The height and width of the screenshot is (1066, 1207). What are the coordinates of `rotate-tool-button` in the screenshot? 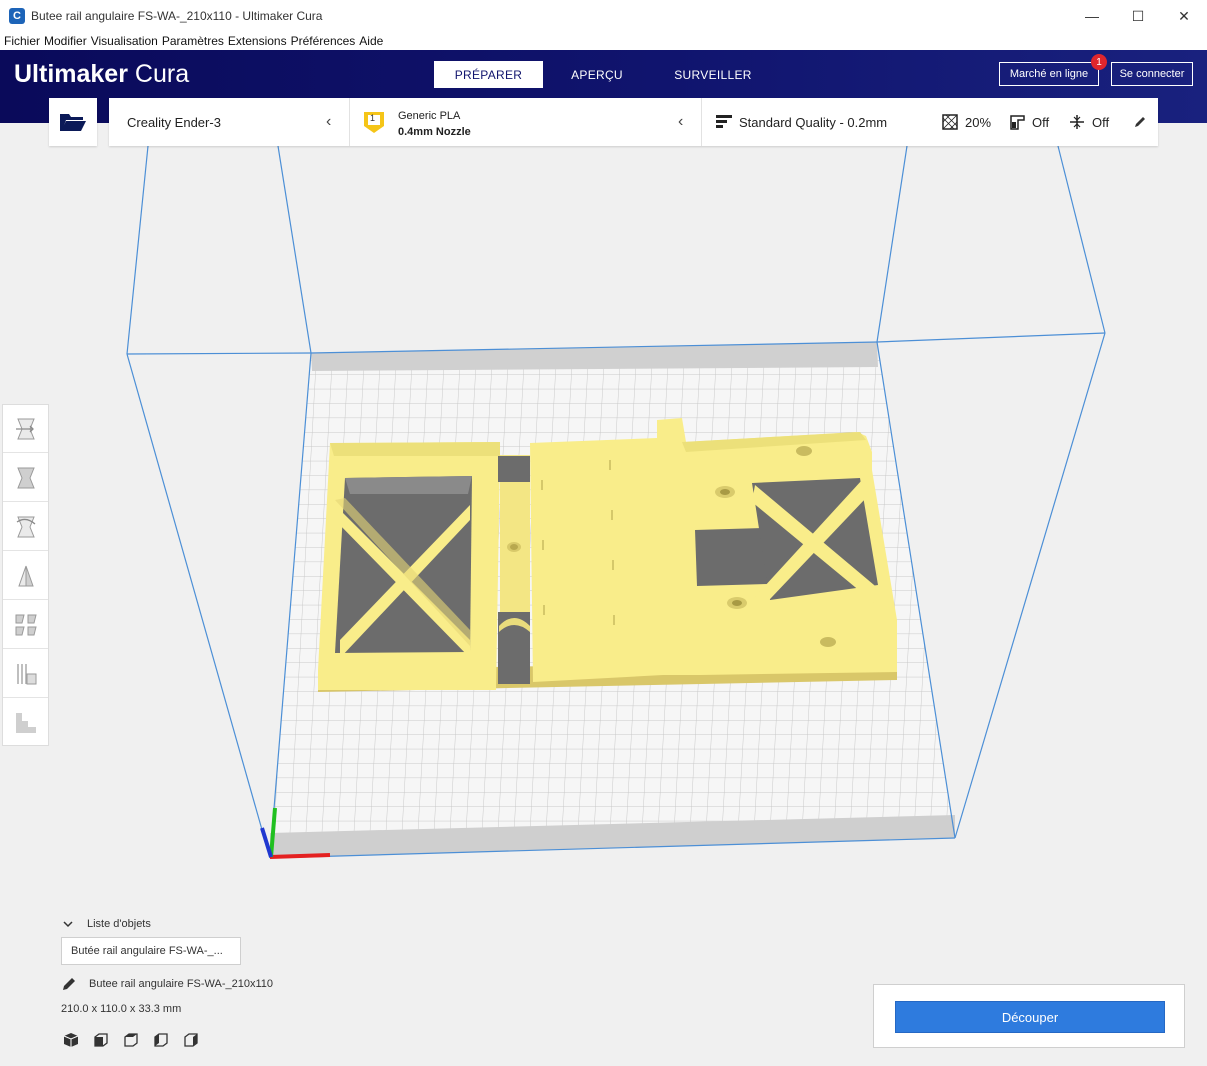 It's located at (25, 527).